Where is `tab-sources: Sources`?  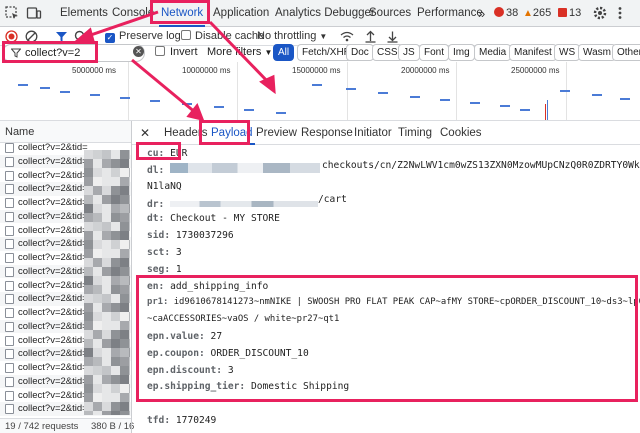 tab-sources: Sources is located at coordinates (390, 13).